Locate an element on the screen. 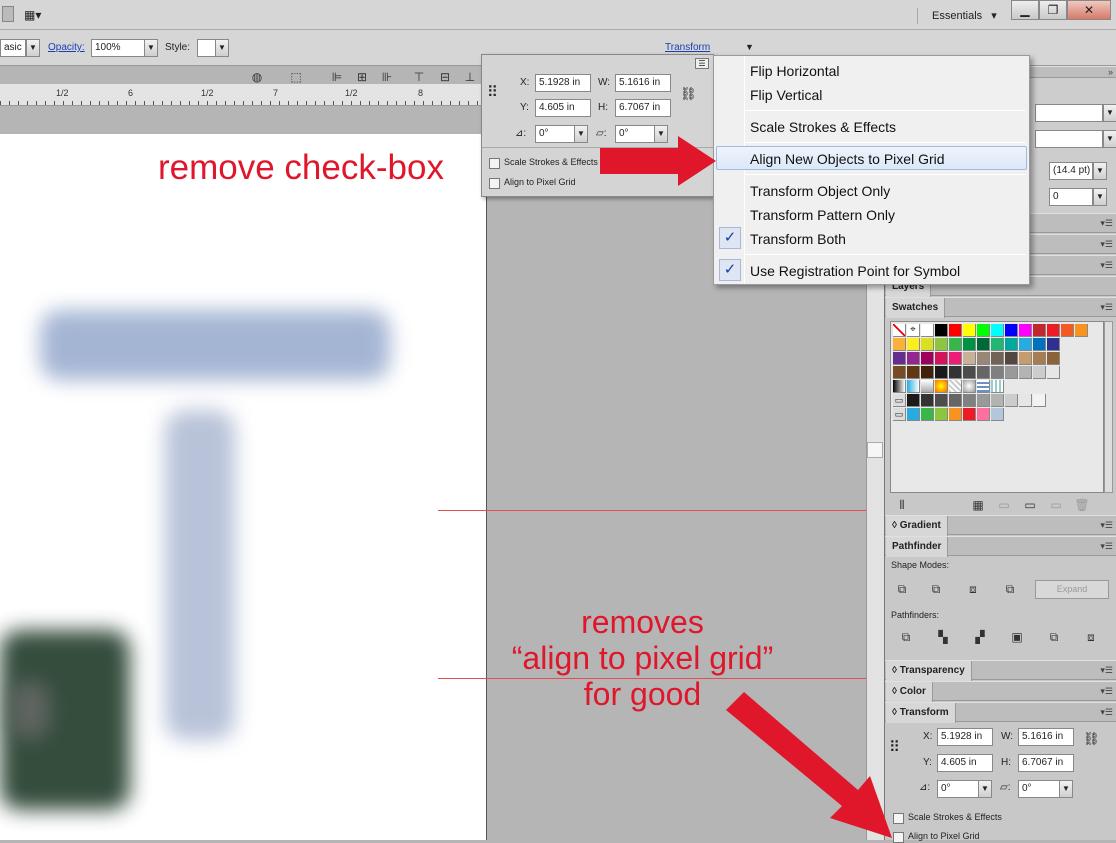  gradient-panel-bar: ◊ Gradient ▾☰ is located at coordinates (1000, 525).